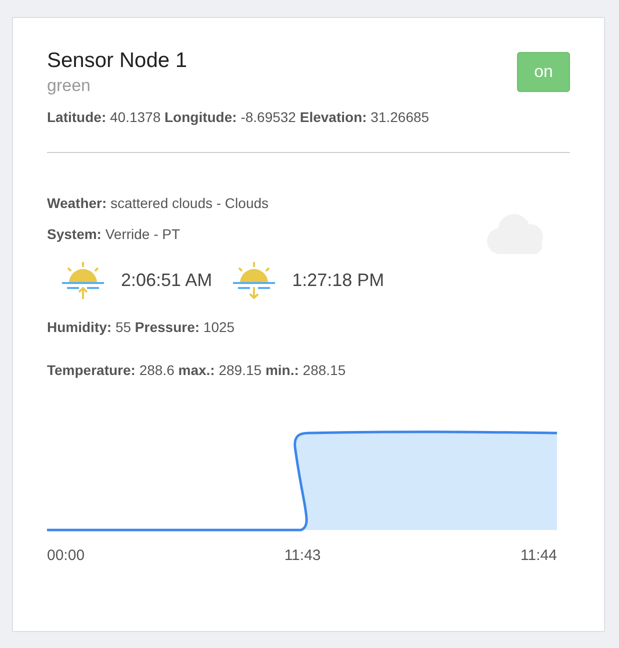 This screenshot has height=648, width=619. What do you see at coordinates (197, 370) in the screenshot?
I see `temperature-text: Temperature: 288.6 max.: 289.15 min.: 288.15` at bounding box center [197, 370].